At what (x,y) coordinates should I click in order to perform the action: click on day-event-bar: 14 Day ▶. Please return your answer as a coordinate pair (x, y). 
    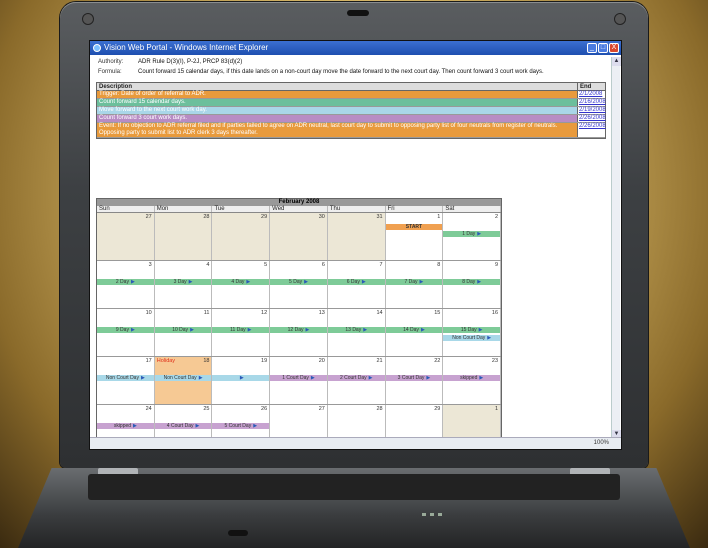
    Looking at the image, I should click on (414, 330).